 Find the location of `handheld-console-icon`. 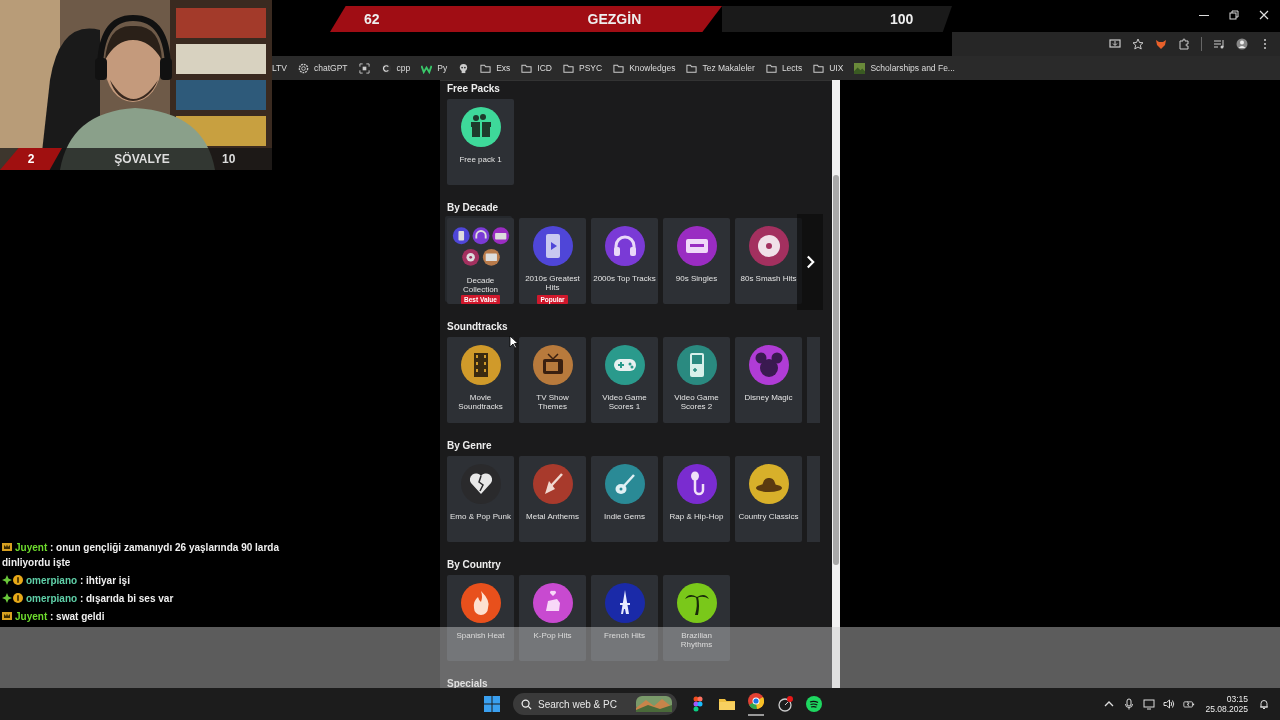

handheld-console-icon is located at coordinates (696, 365).